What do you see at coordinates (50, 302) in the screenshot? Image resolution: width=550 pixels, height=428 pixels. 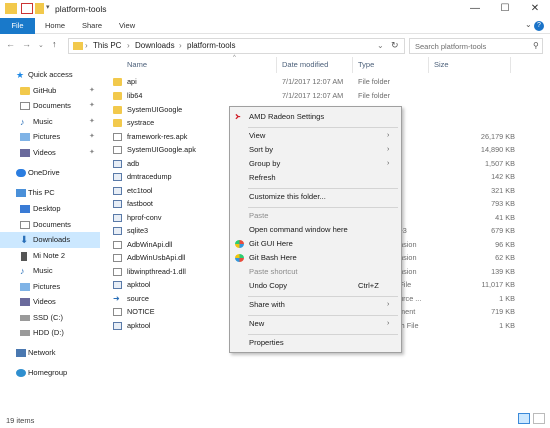 I see `sidebar-item-videos-pc: Videos` at bounding box center [50, 302].